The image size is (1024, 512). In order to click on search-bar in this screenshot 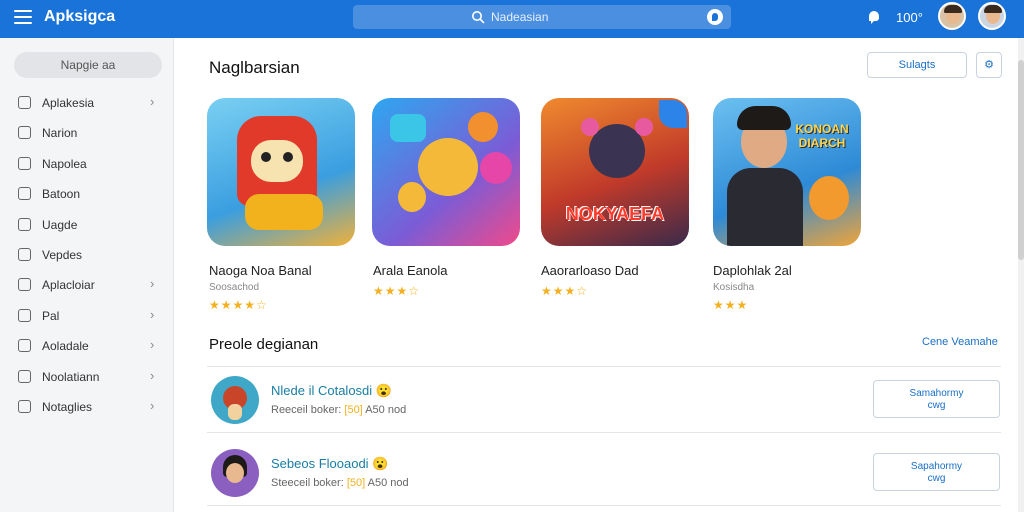, I will do `click(542, 17)`.